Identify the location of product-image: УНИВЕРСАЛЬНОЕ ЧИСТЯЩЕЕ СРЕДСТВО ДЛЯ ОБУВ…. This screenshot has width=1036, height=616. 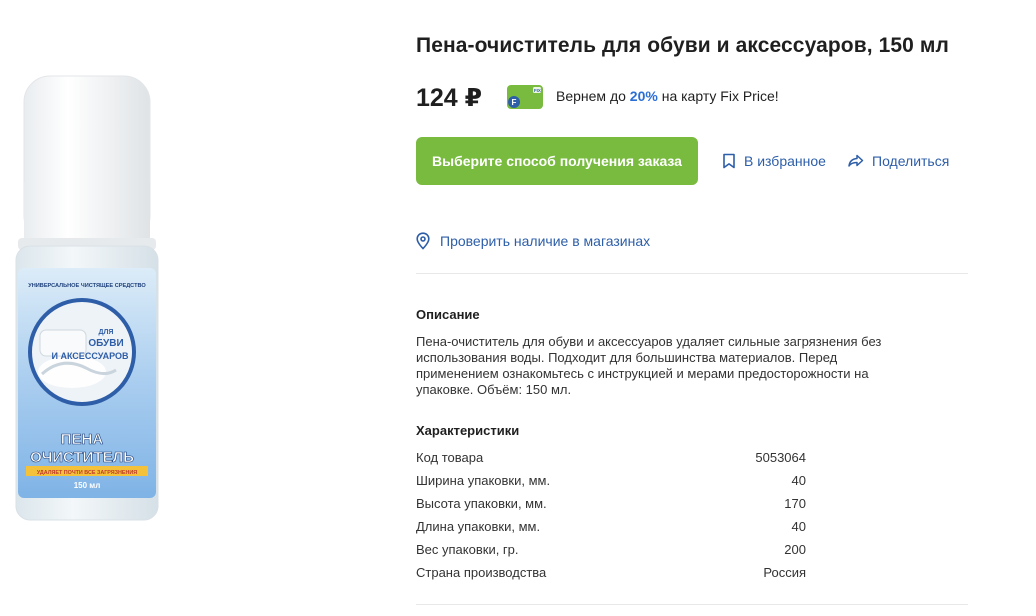
(87, 298).